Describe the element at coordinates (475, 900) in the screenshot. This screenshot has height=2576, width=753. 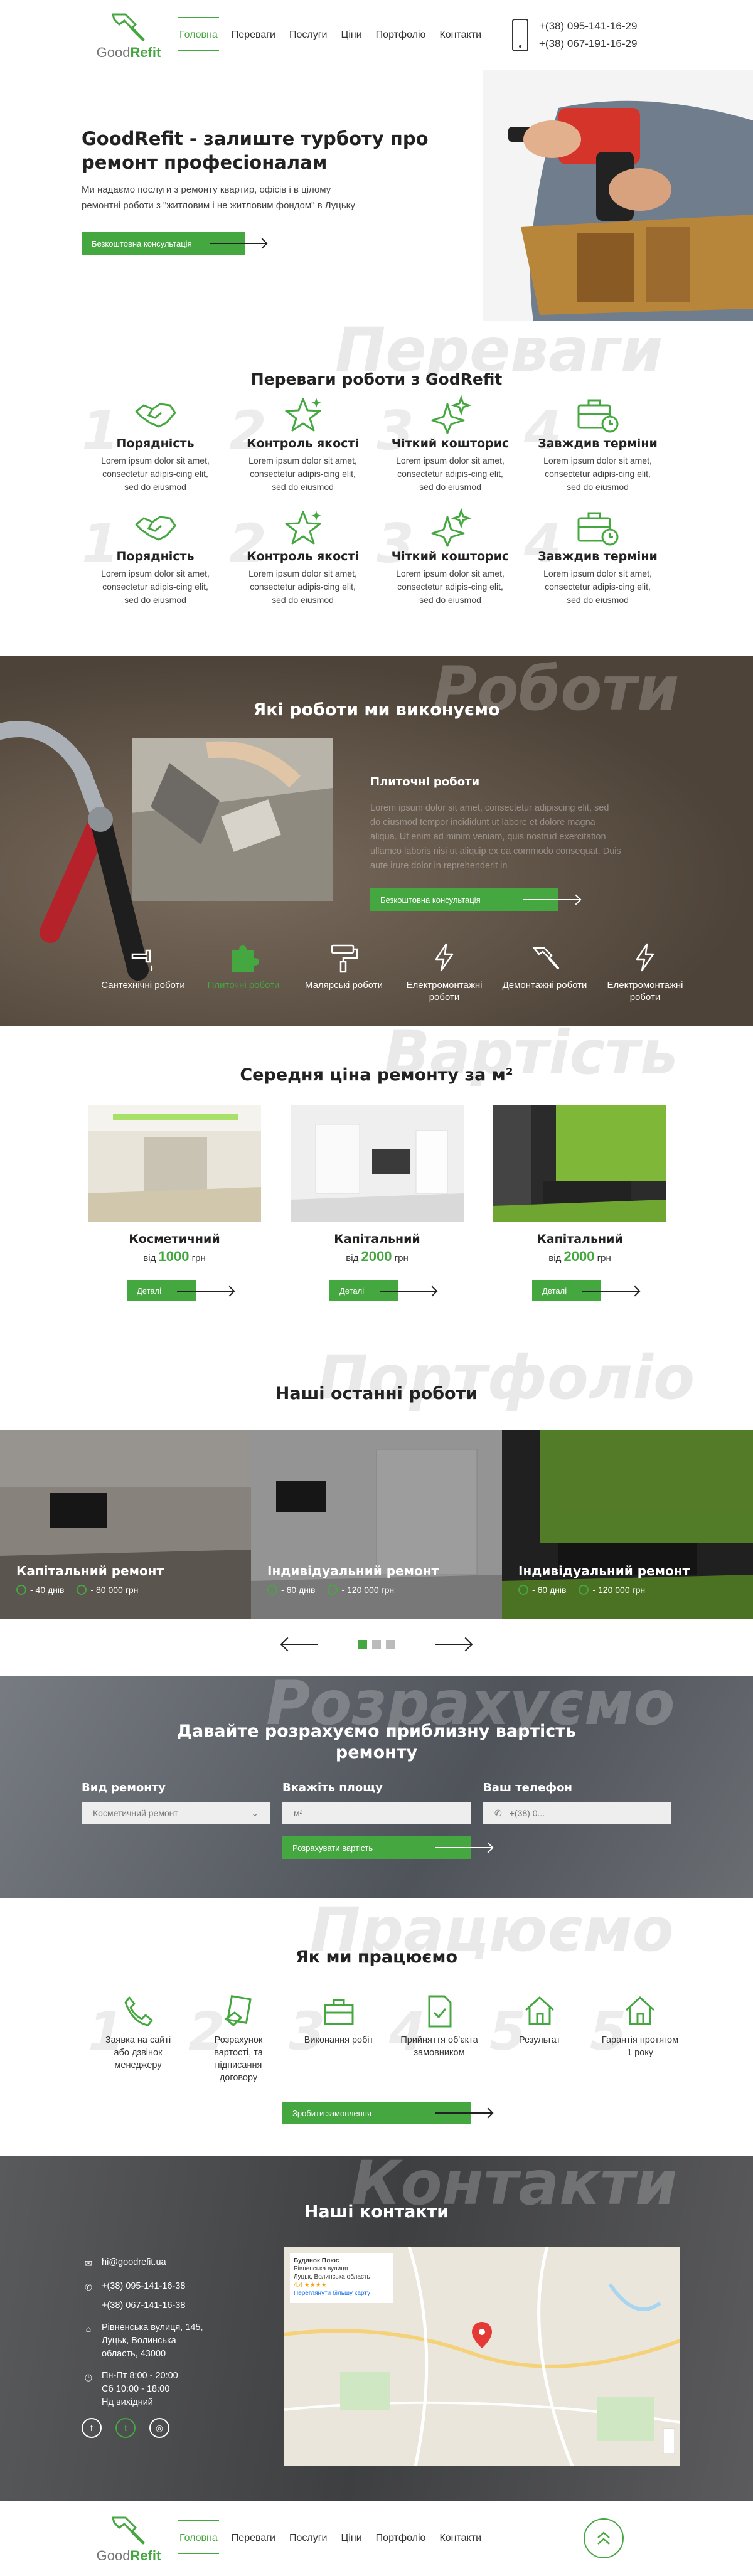
I see `works-consult-button: Безкоштовна консультація` at that location.